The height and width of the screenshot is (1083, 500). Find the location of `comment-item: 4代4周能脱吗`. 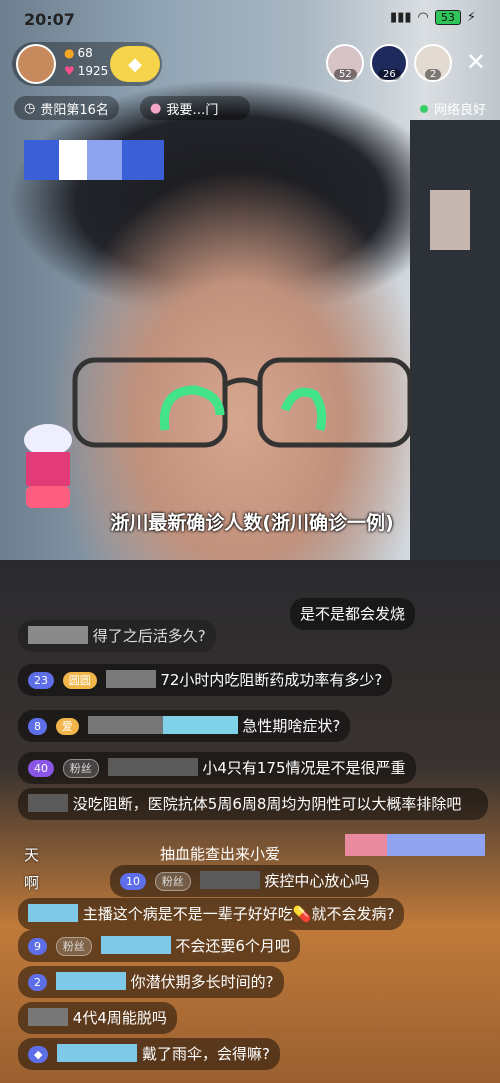

comment-item: 4代4周能脱吗 is located at coordinates (97, 1018).